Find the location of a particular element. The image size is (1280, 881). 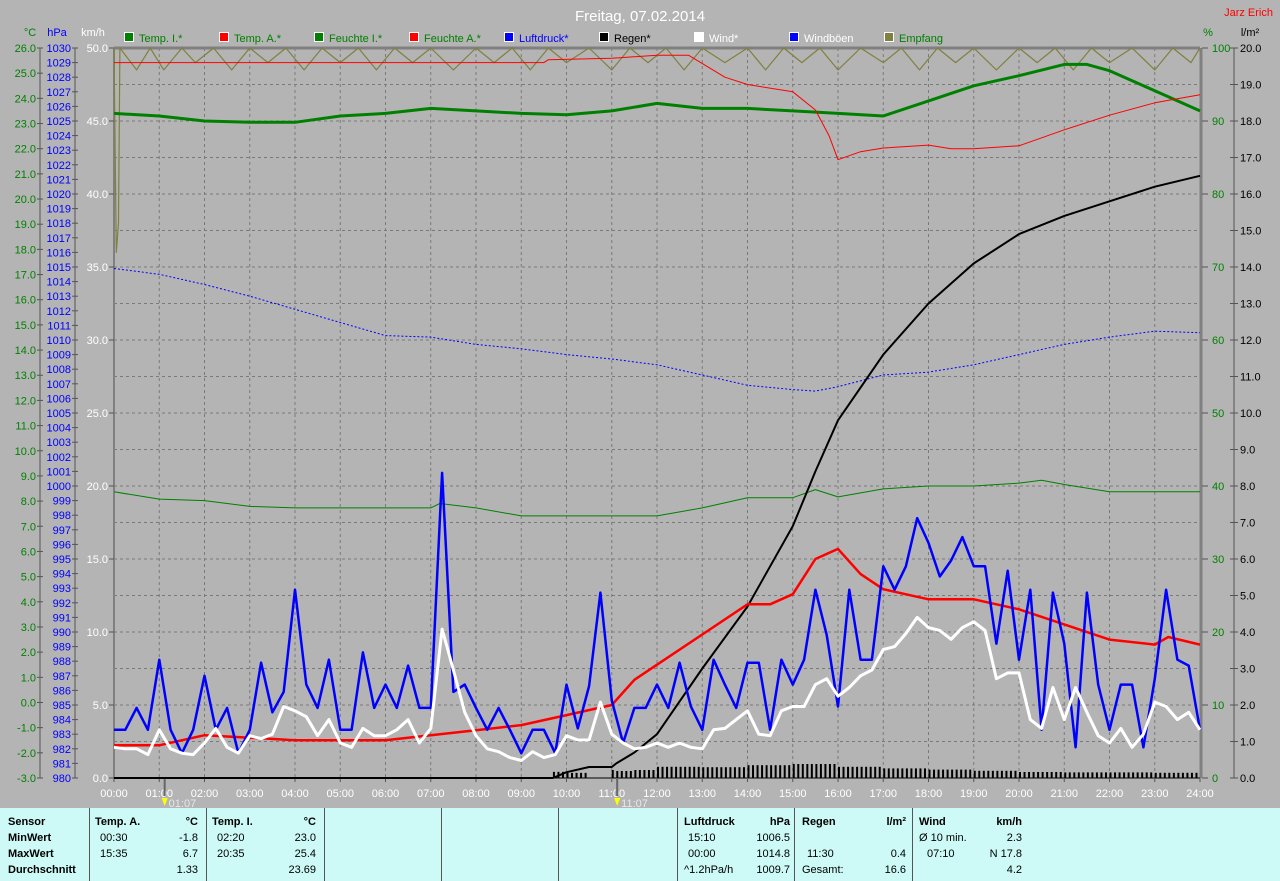

axis-tick-label-percent: 40 is located at coordinates (1218, 487).